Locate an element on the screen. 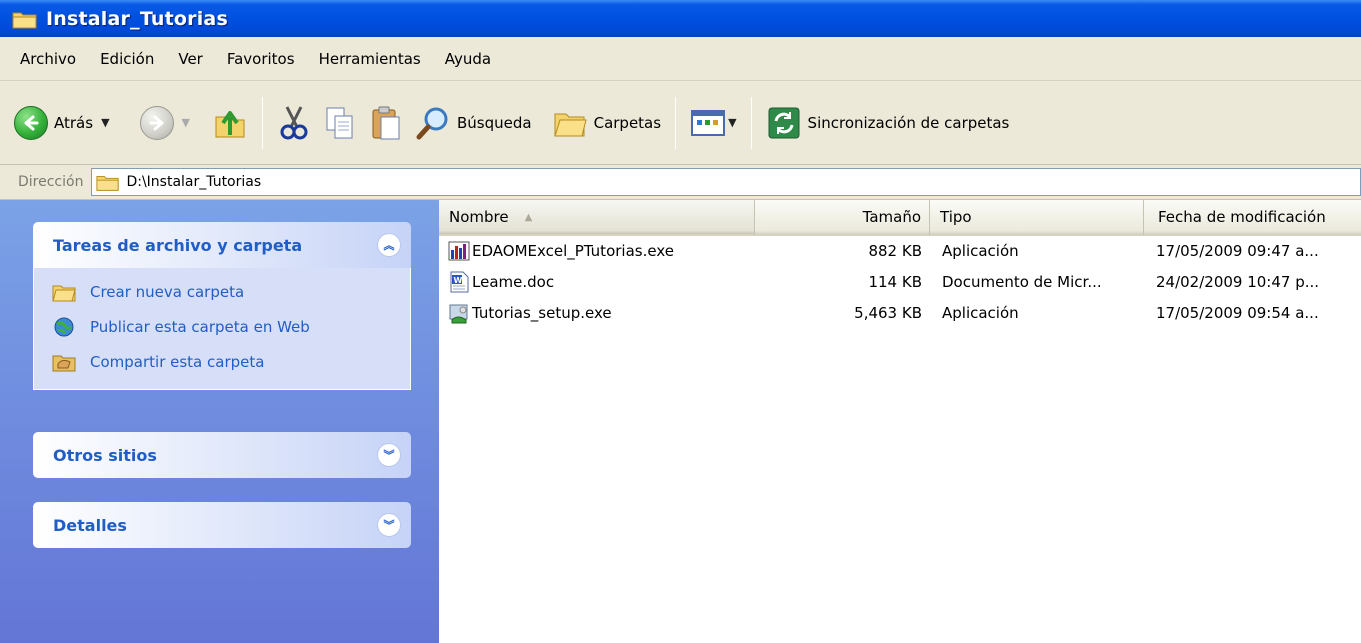 Image resolution: width=1361 pixels, height=643 pixels. paste-button is located at coordinates (386, 123).